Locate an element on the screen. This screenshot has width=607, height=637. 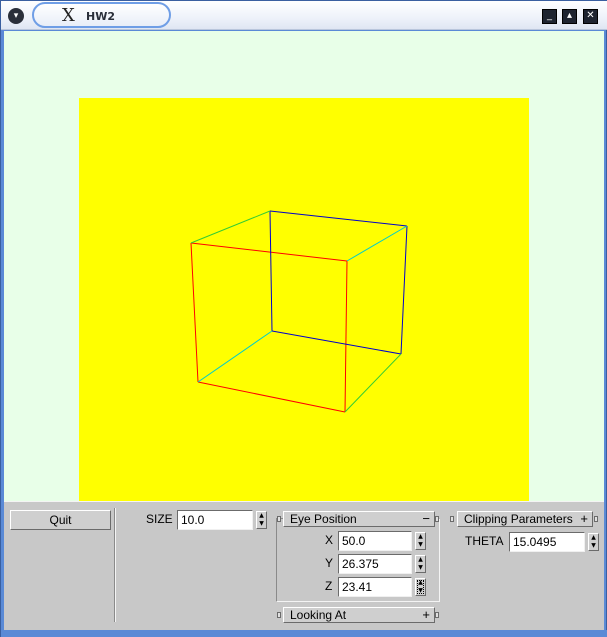
eye-x-field: 50.0 is located at coordinates (375, 541).